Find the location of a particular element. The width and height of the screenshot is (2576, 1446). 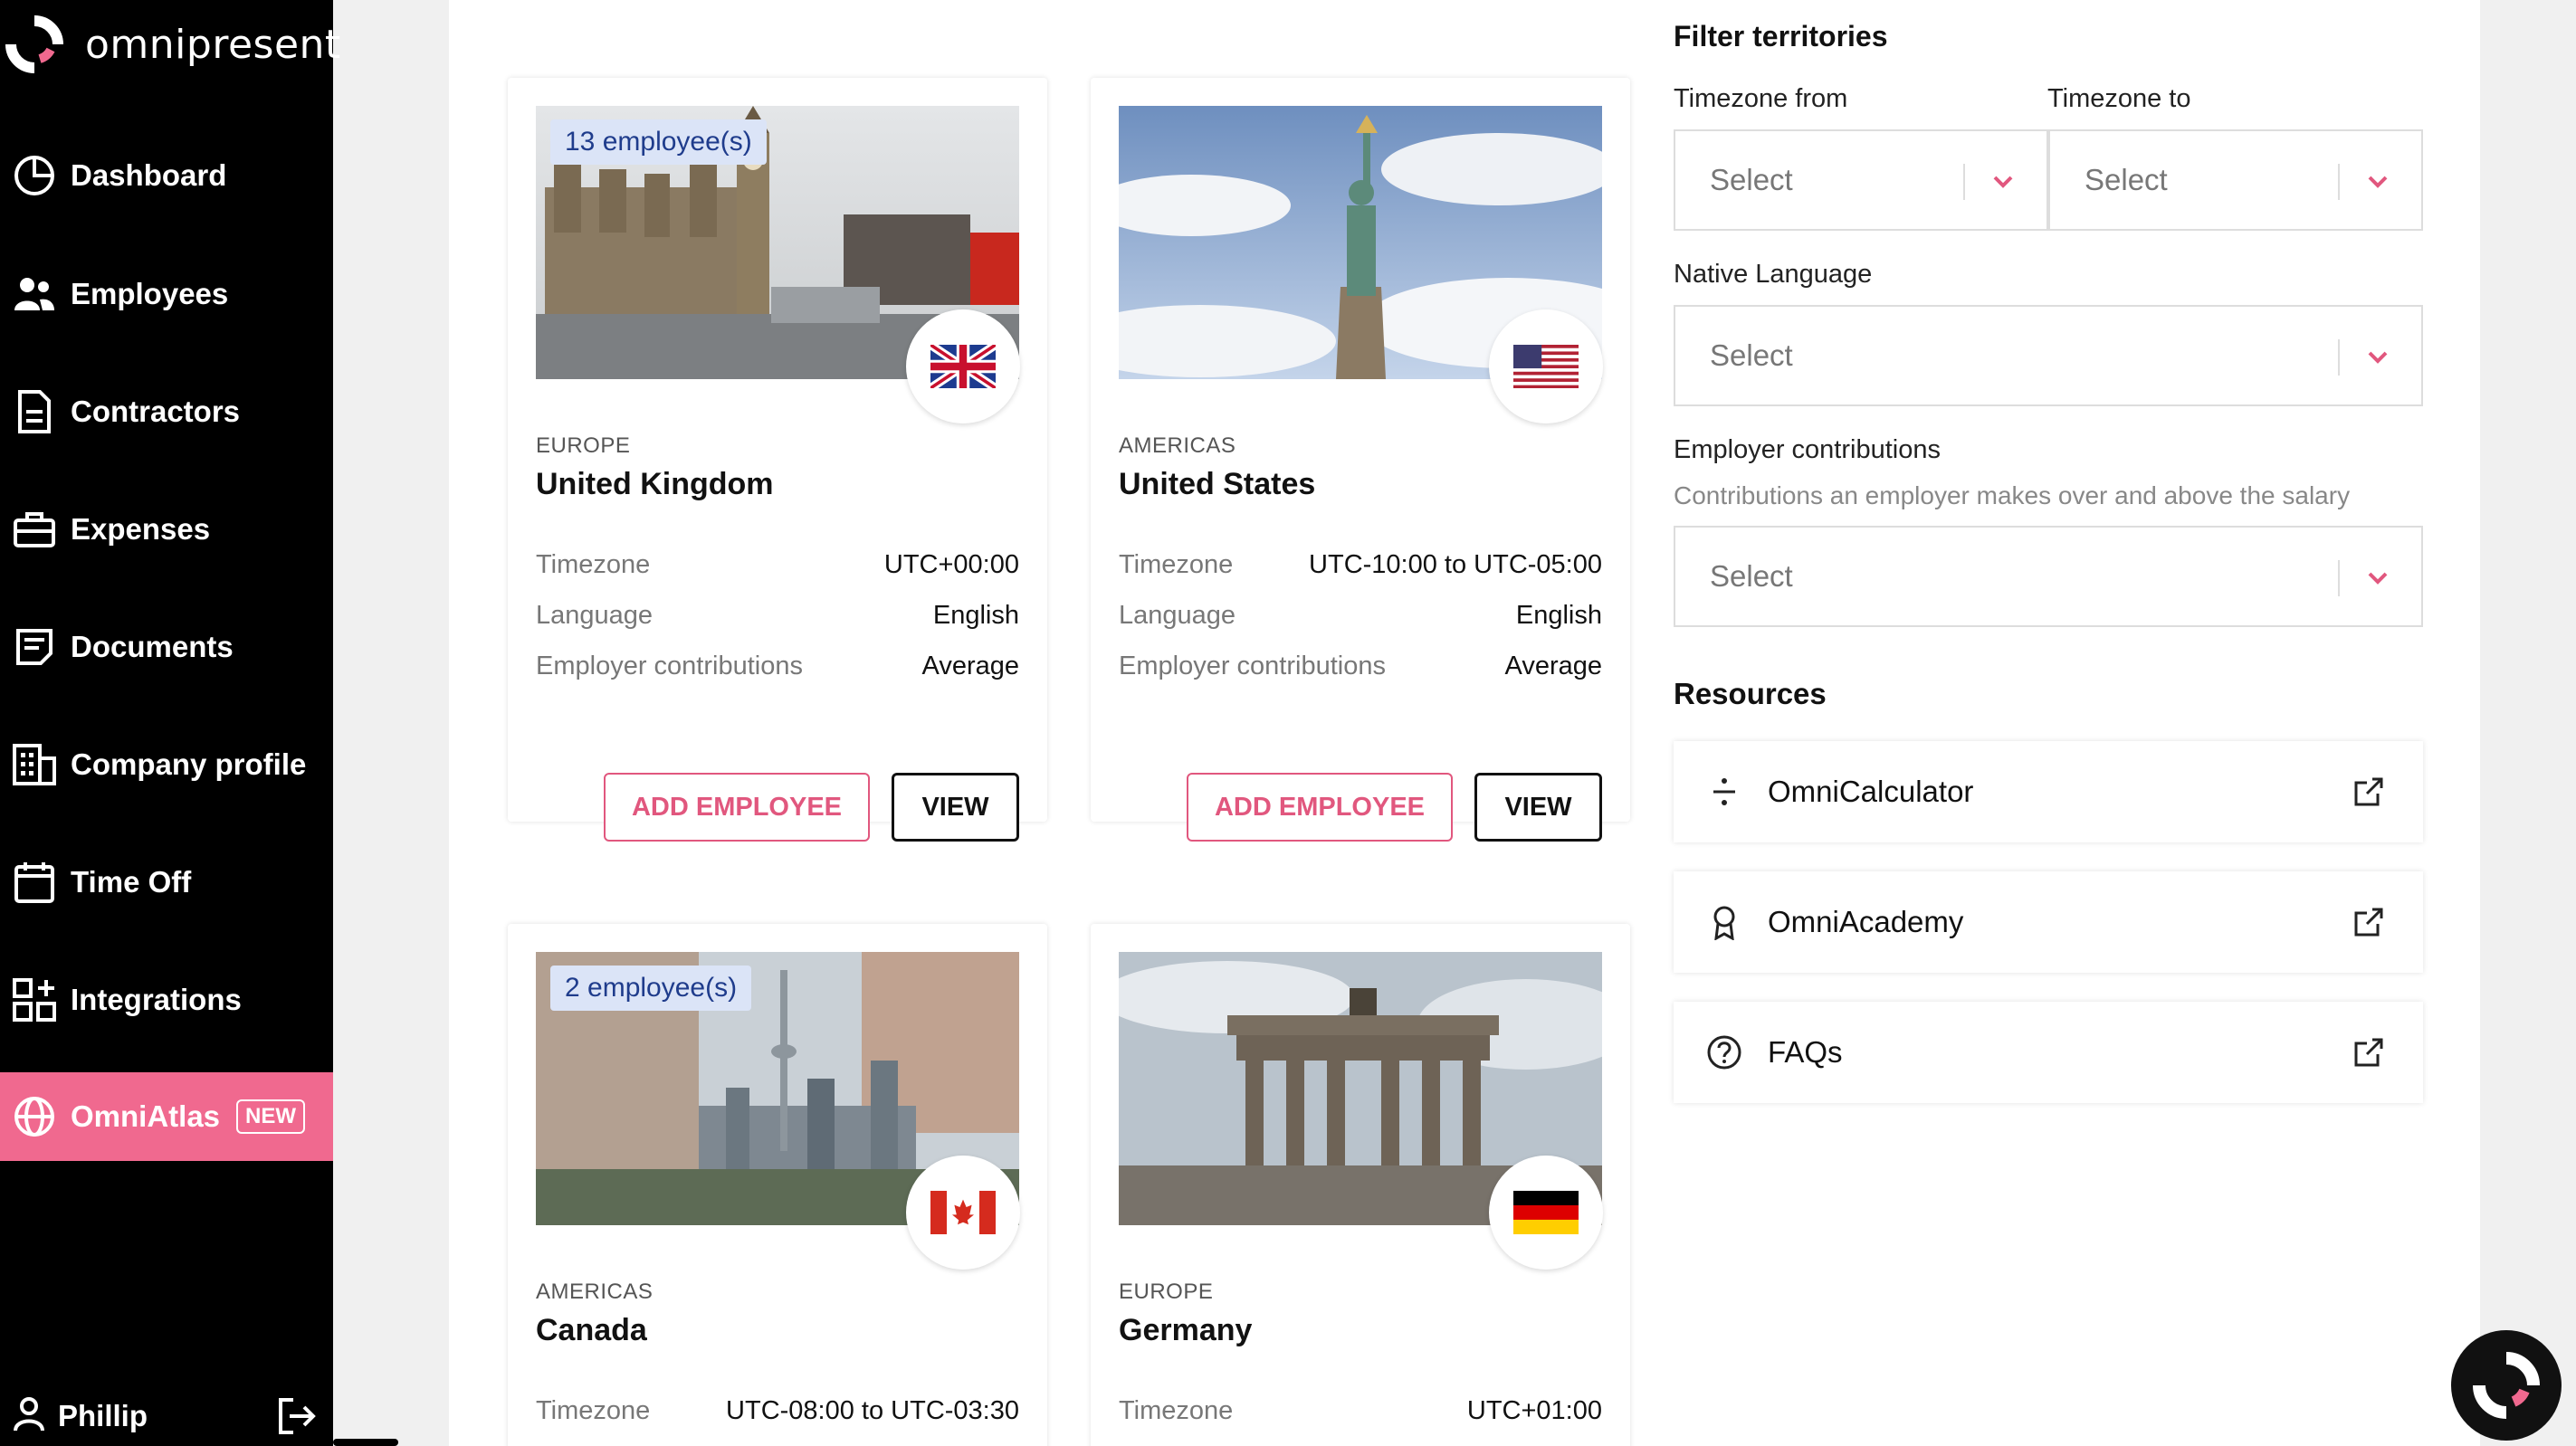

sidebar-item-expenses: Expenses is located at coordinates (167, 530).